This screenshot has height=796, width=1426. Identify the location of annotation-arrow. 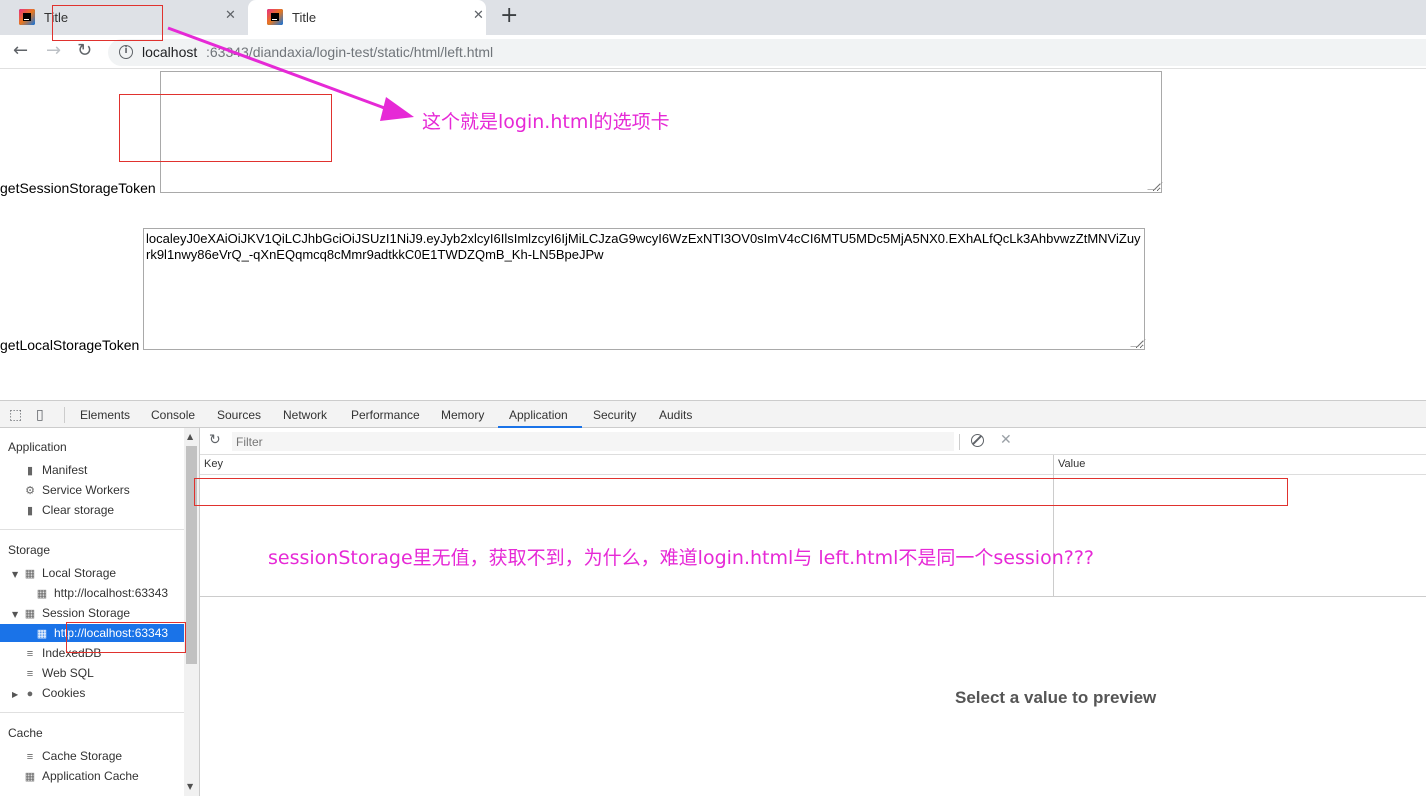
(290, 73).